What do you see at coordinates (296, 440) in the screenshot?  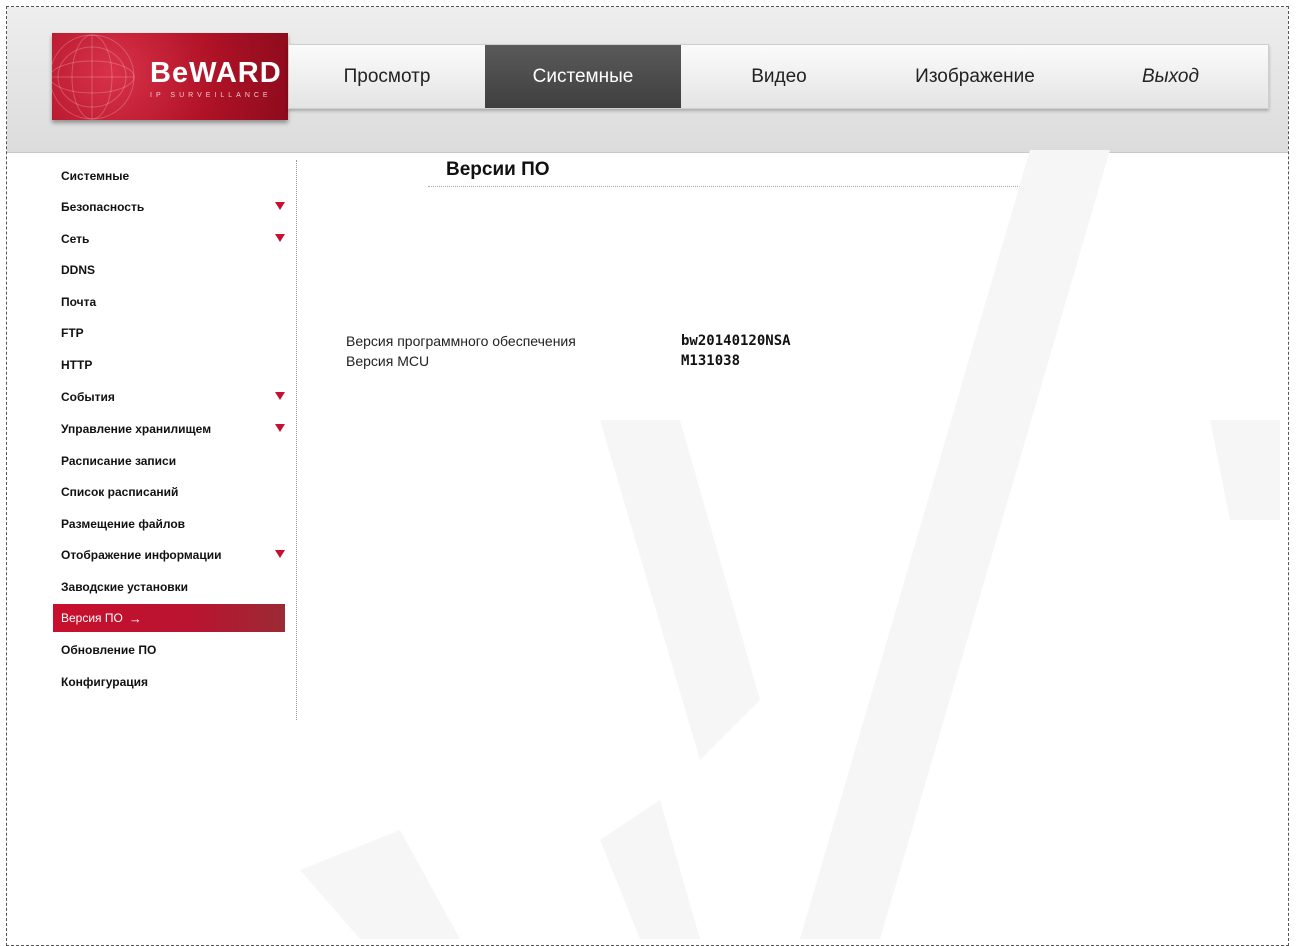 I see `sidebar-divider` at bounding box center [296, 440].